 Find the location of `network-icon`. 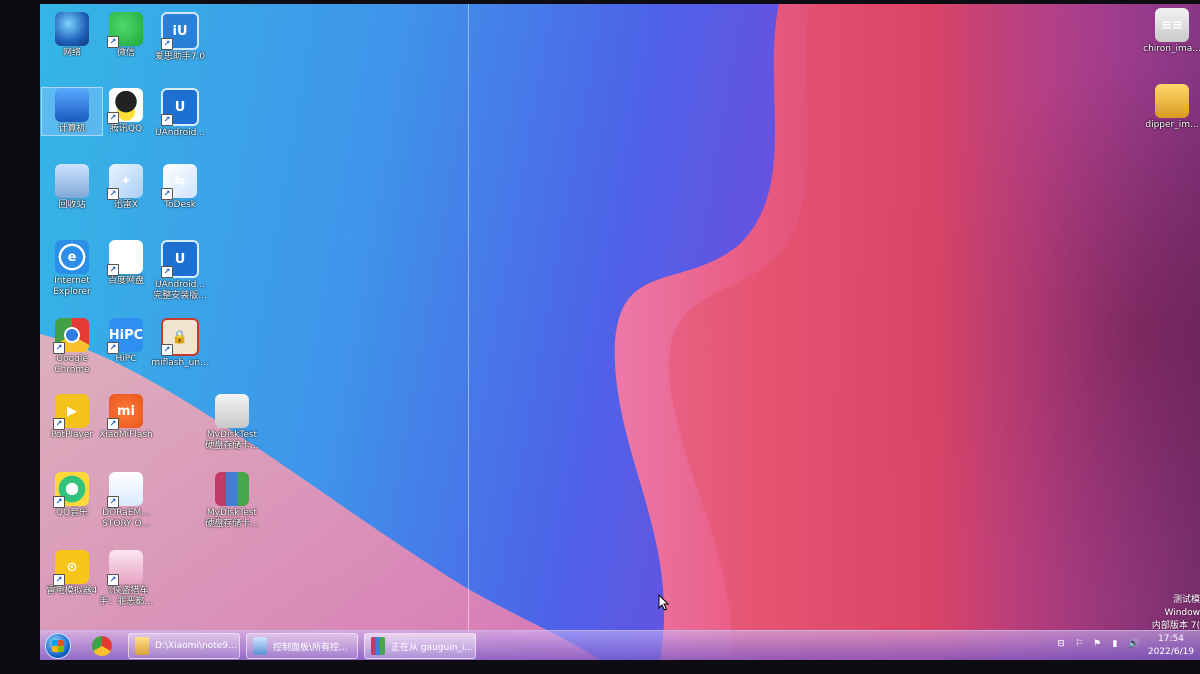

network-icon is located at coordinates (72, 29).